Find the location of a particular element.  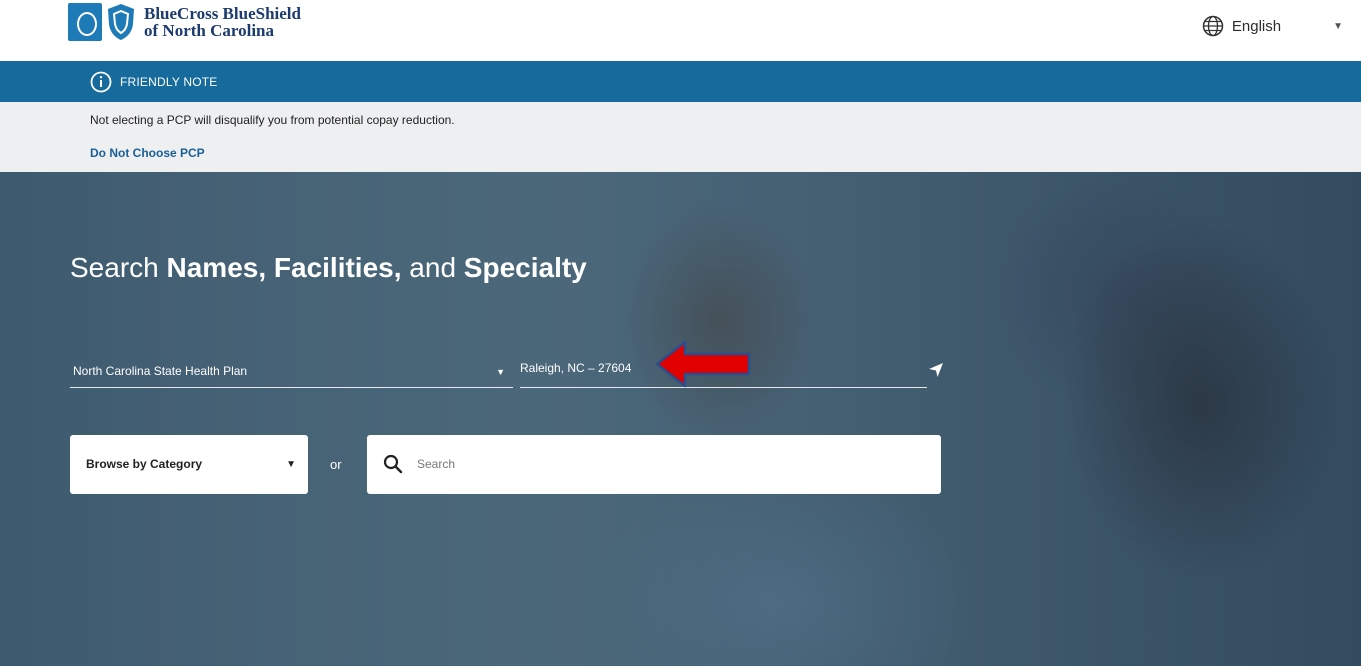

info-icon is located at coordinates (101, 81).